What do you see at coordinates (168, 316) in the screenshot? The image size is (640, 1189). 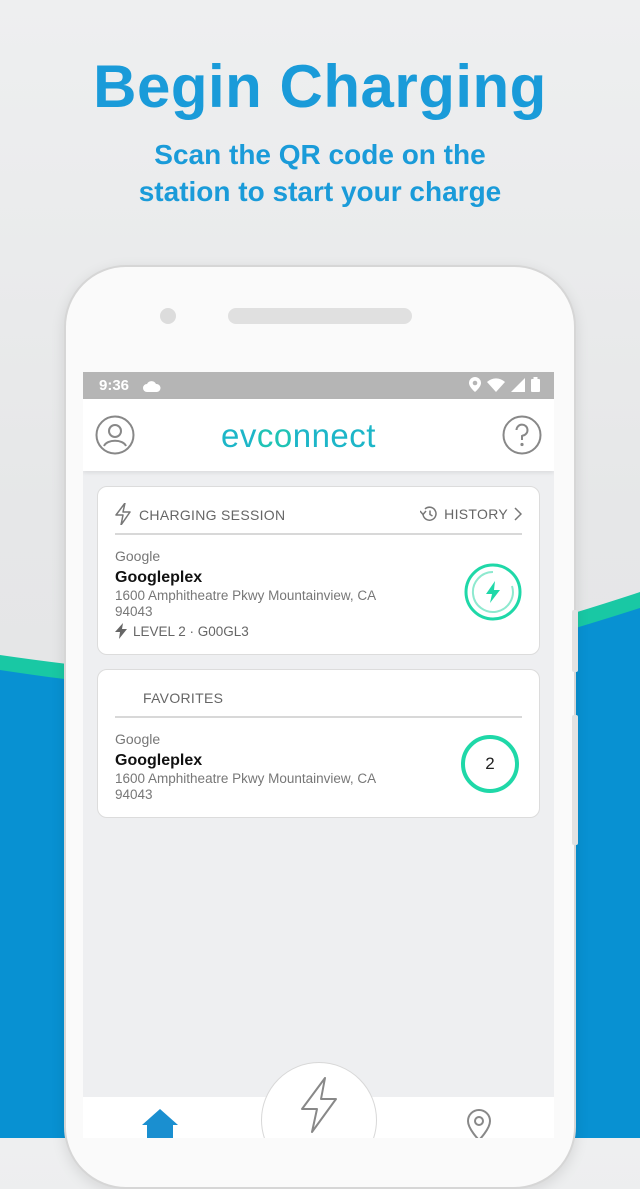 I see `phone-camera` at bounding box center [168, 316].